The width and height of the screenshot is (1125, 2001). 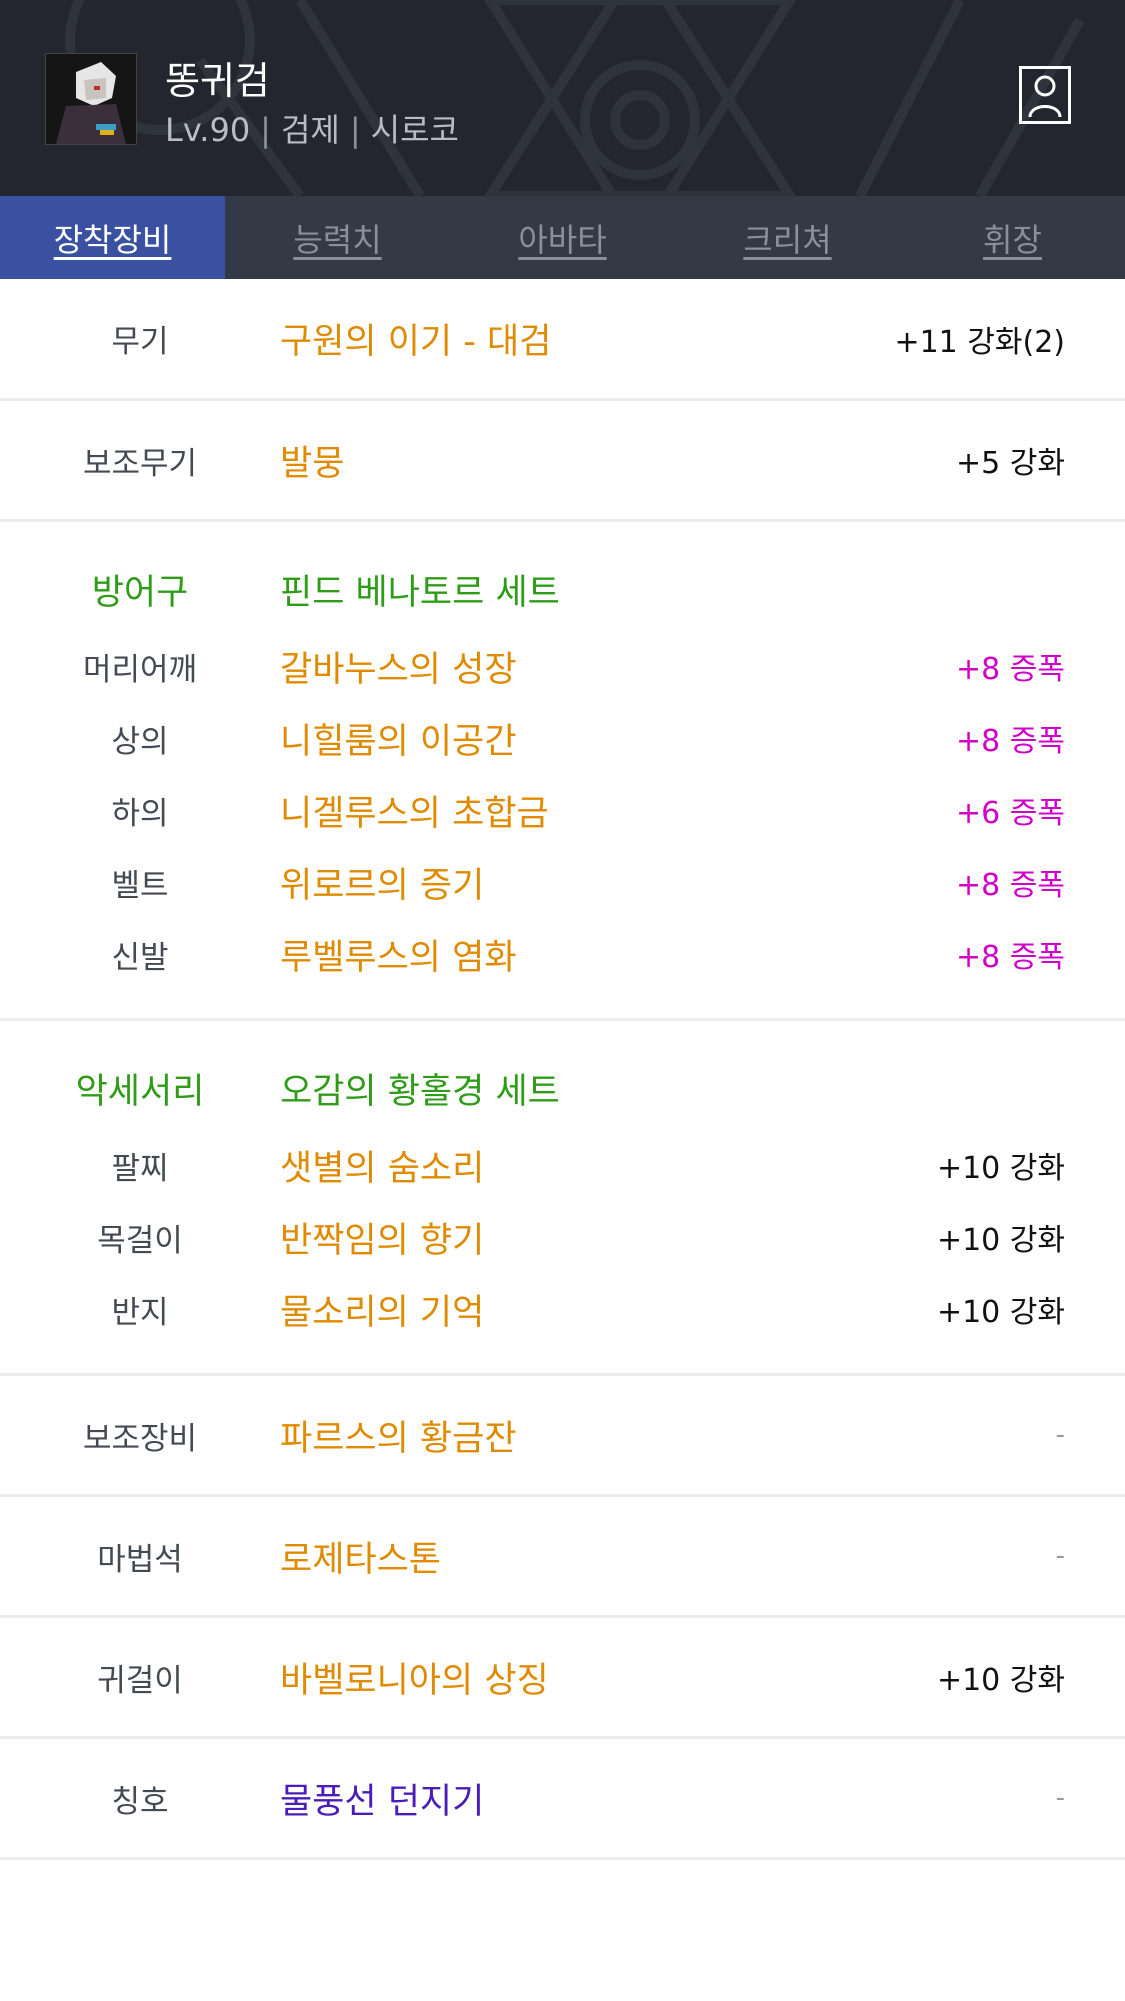 I want to click on character-avatar, so click(x=91, y=99).